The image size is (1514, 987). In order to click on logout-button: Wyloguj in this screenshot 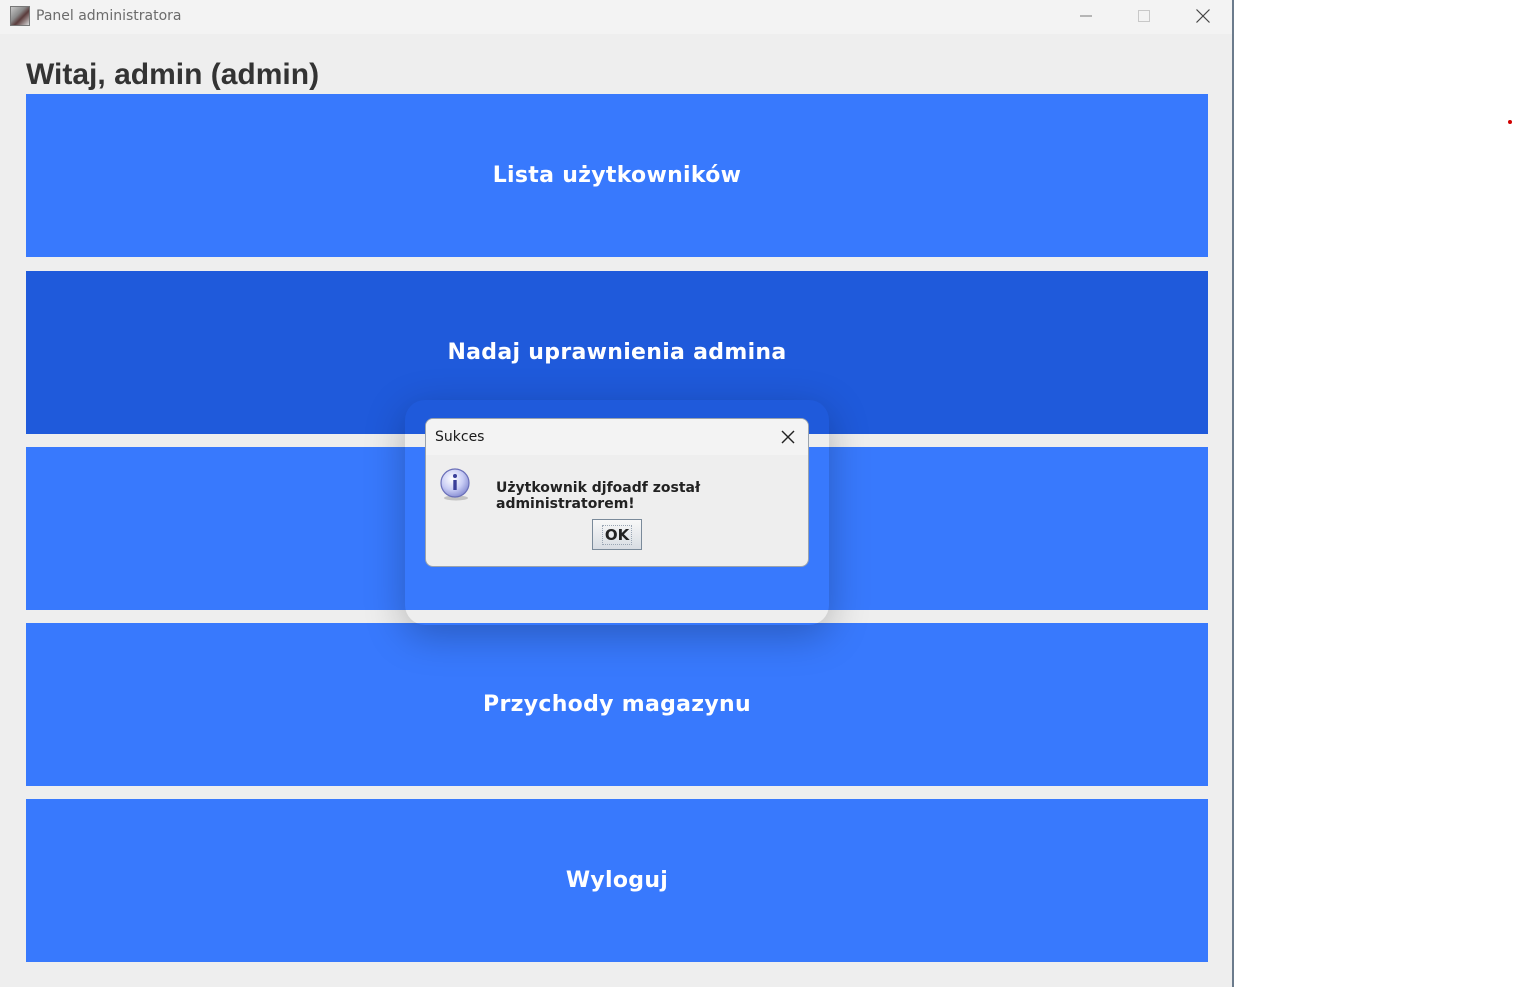, I will do `click(617, 880)`.